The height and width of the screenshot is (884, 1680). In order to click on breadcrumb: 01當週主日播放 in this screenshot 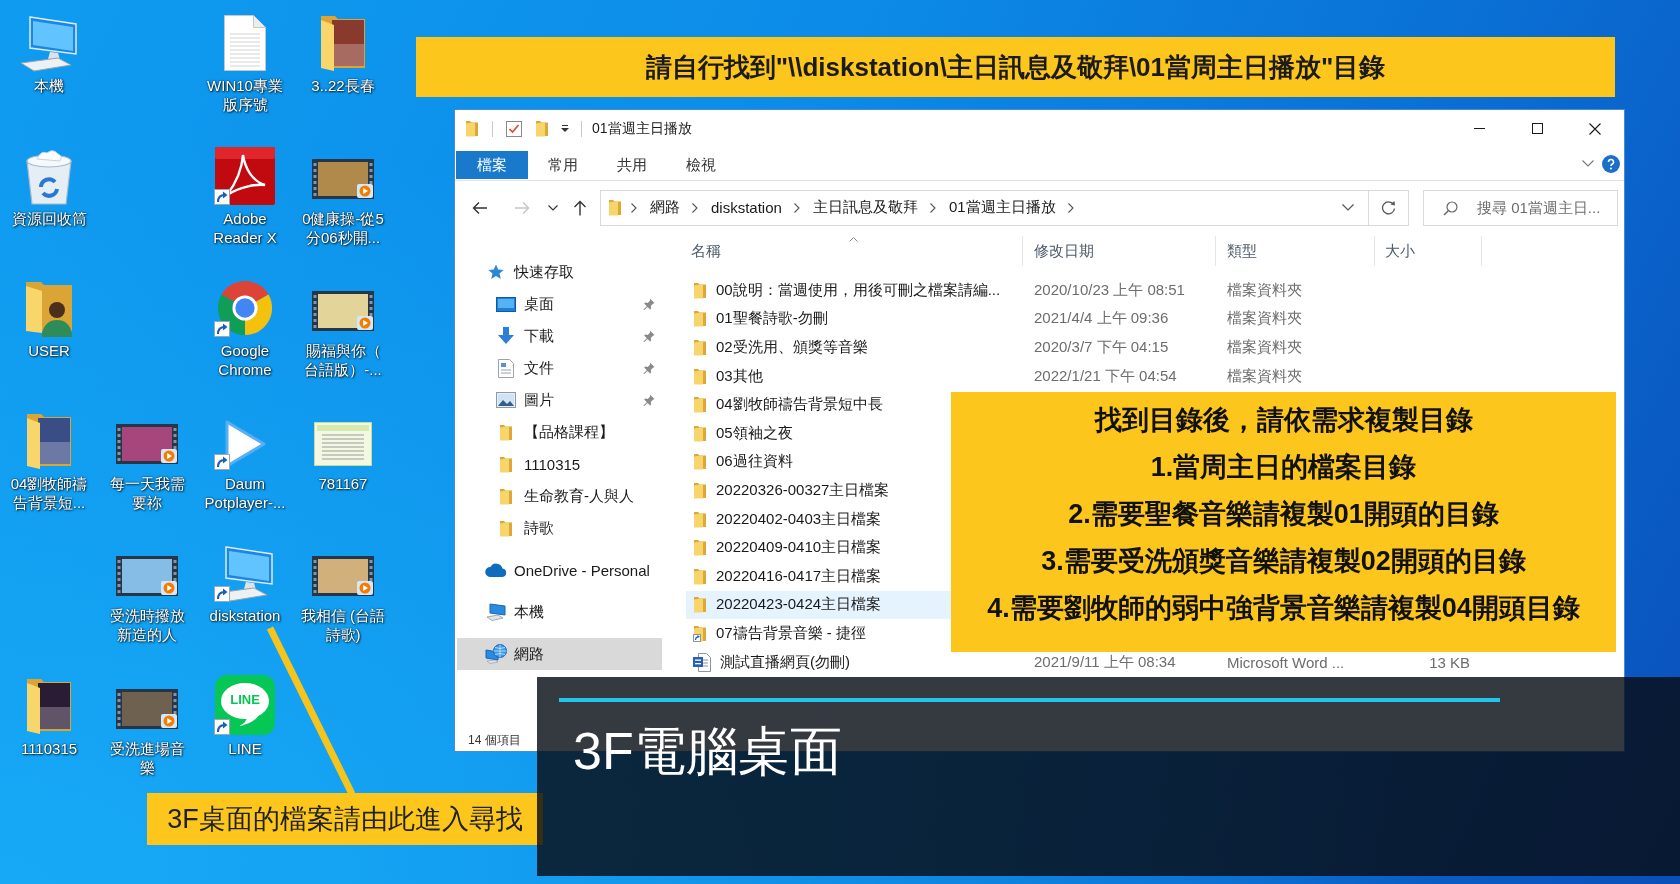, I will do `click(1002, 207)`.